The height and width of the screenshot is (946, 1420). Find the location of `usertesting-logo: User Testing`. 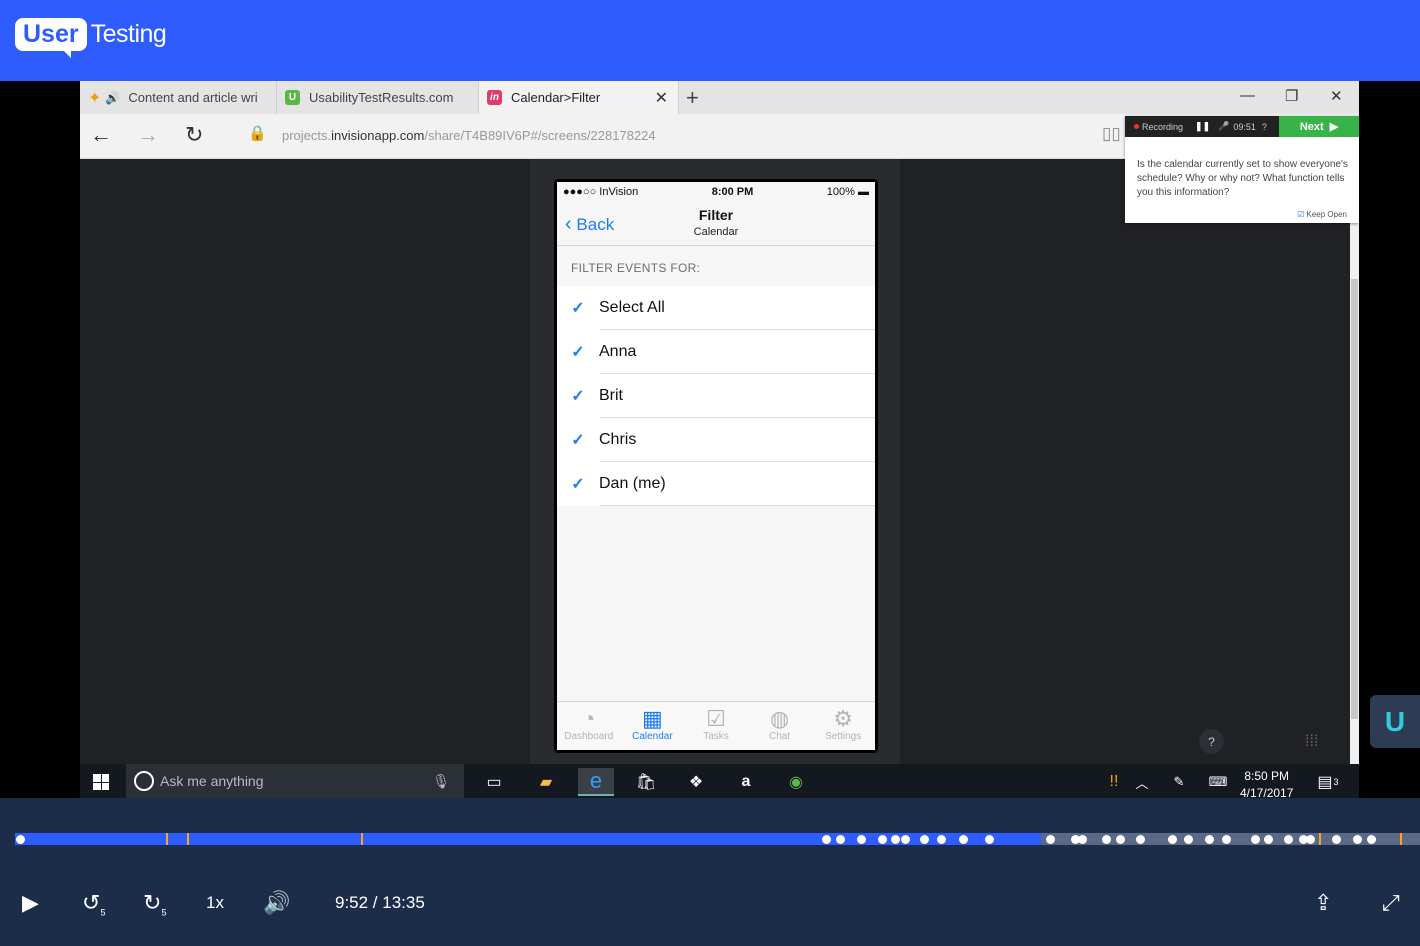

usertesting-logo: User Testing is located at coordinates (91, 38).